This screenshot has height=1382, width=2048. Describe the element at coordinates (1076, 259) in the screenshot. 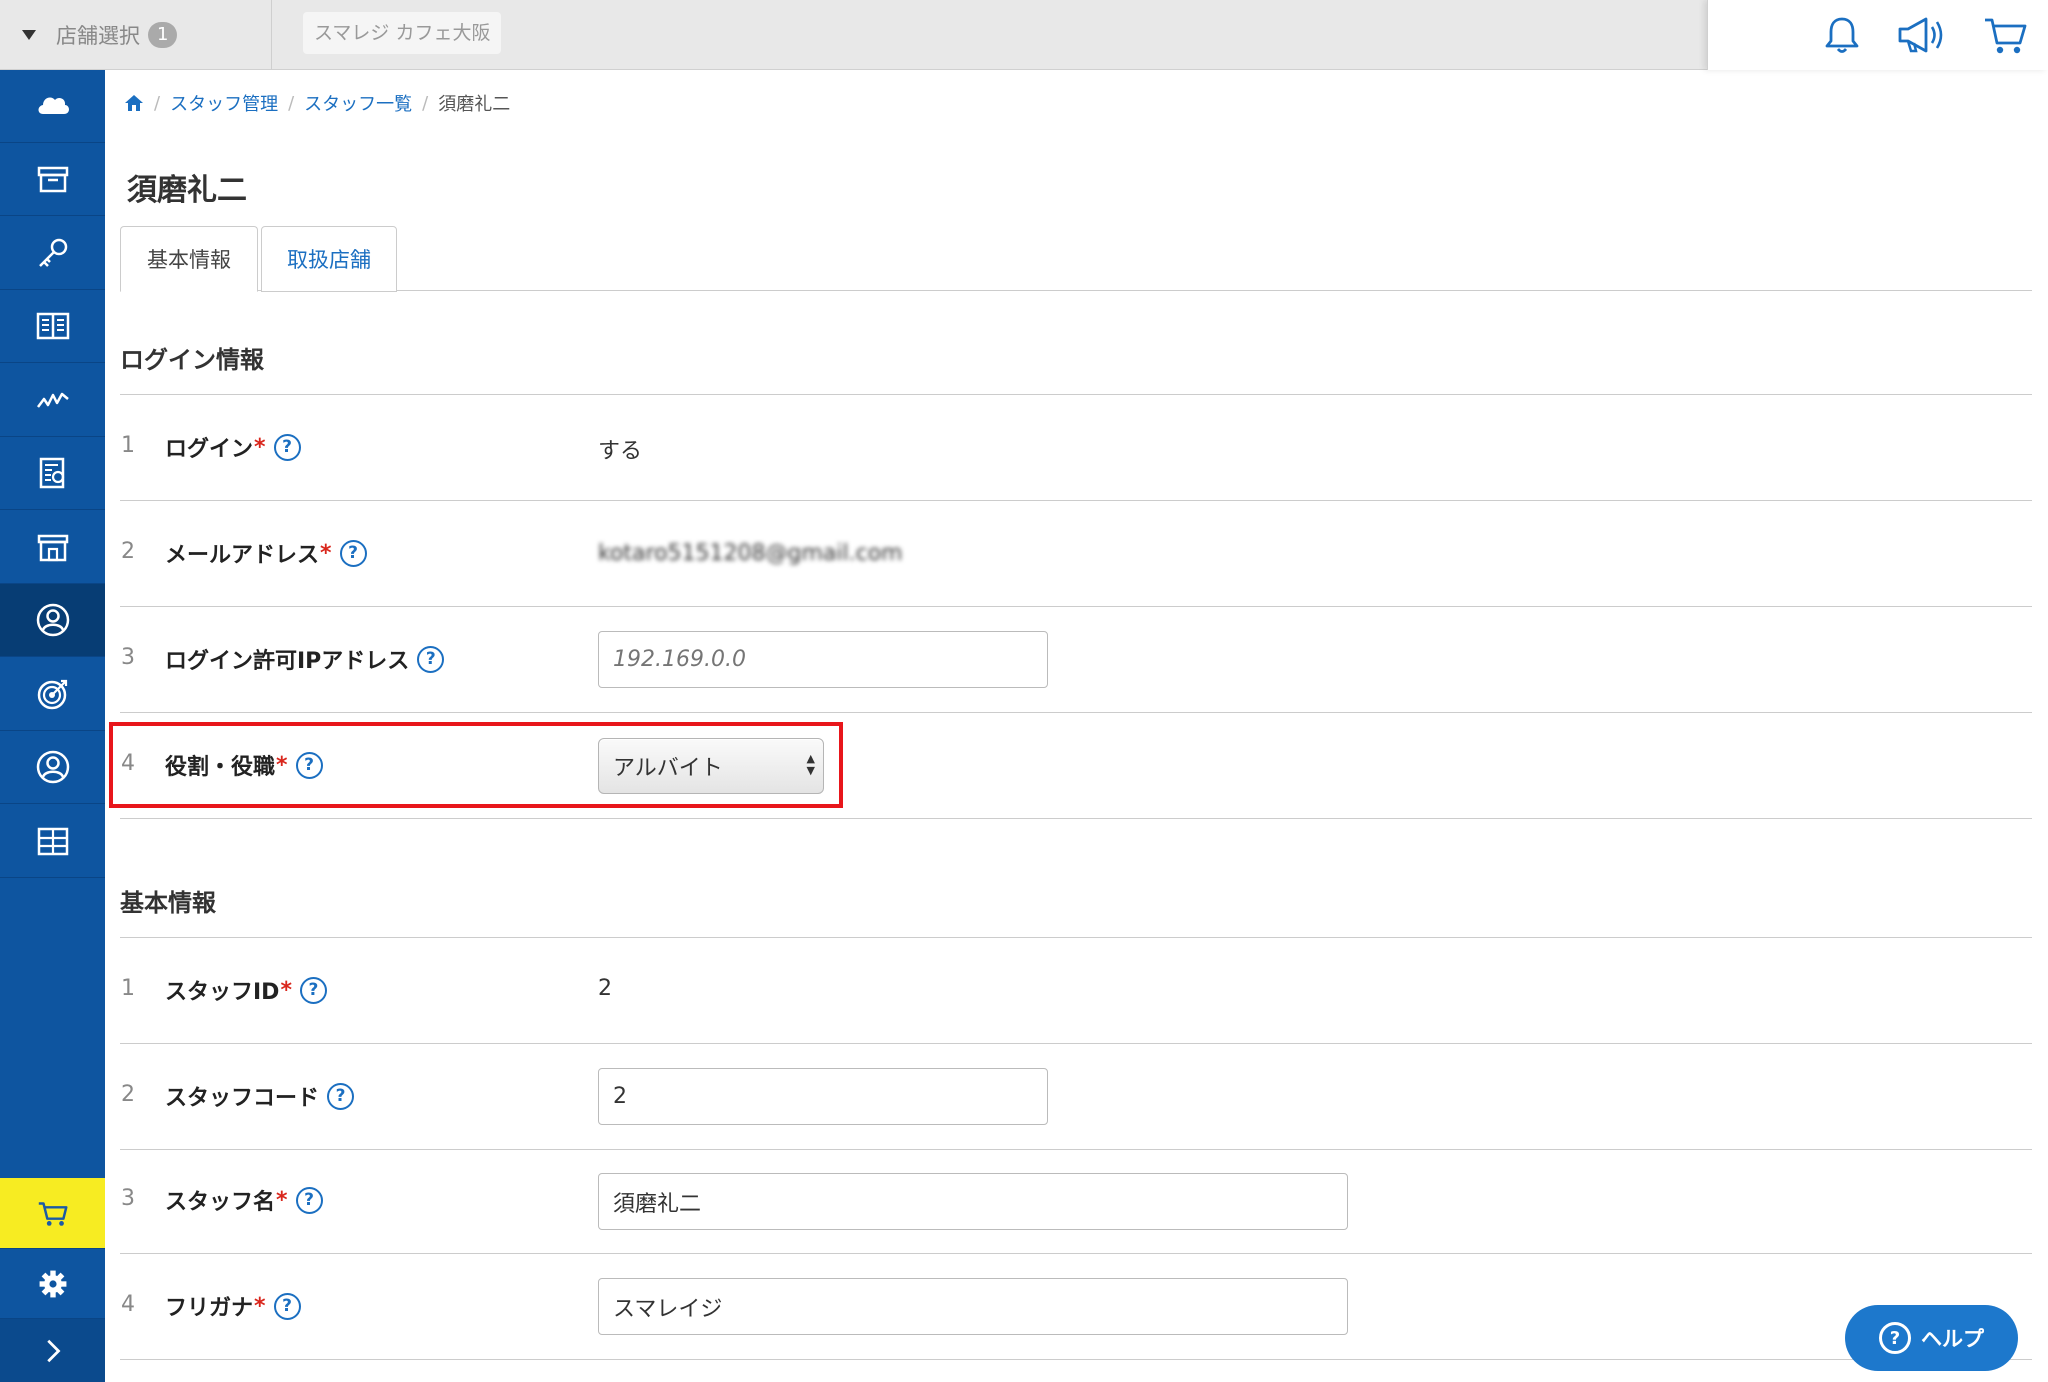

I see `tab-bar: 基本情報 取扱店舗` at that location.